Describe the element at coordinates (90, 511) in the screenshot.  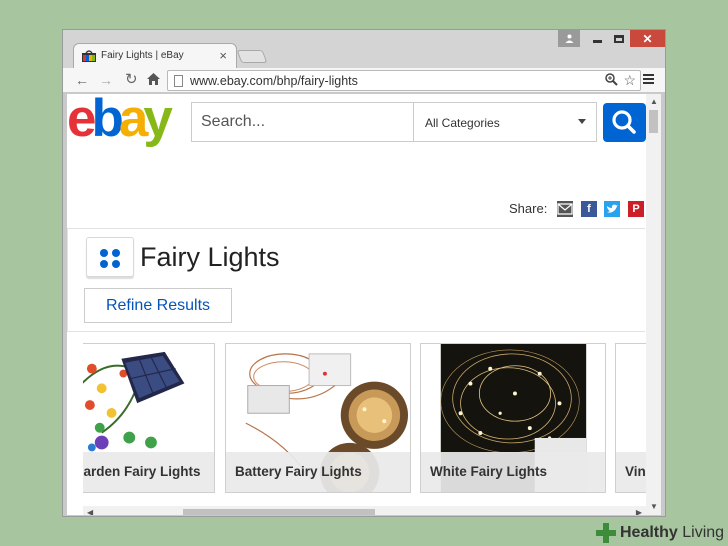
I see `scroll-left-icon: ◀` at that location.